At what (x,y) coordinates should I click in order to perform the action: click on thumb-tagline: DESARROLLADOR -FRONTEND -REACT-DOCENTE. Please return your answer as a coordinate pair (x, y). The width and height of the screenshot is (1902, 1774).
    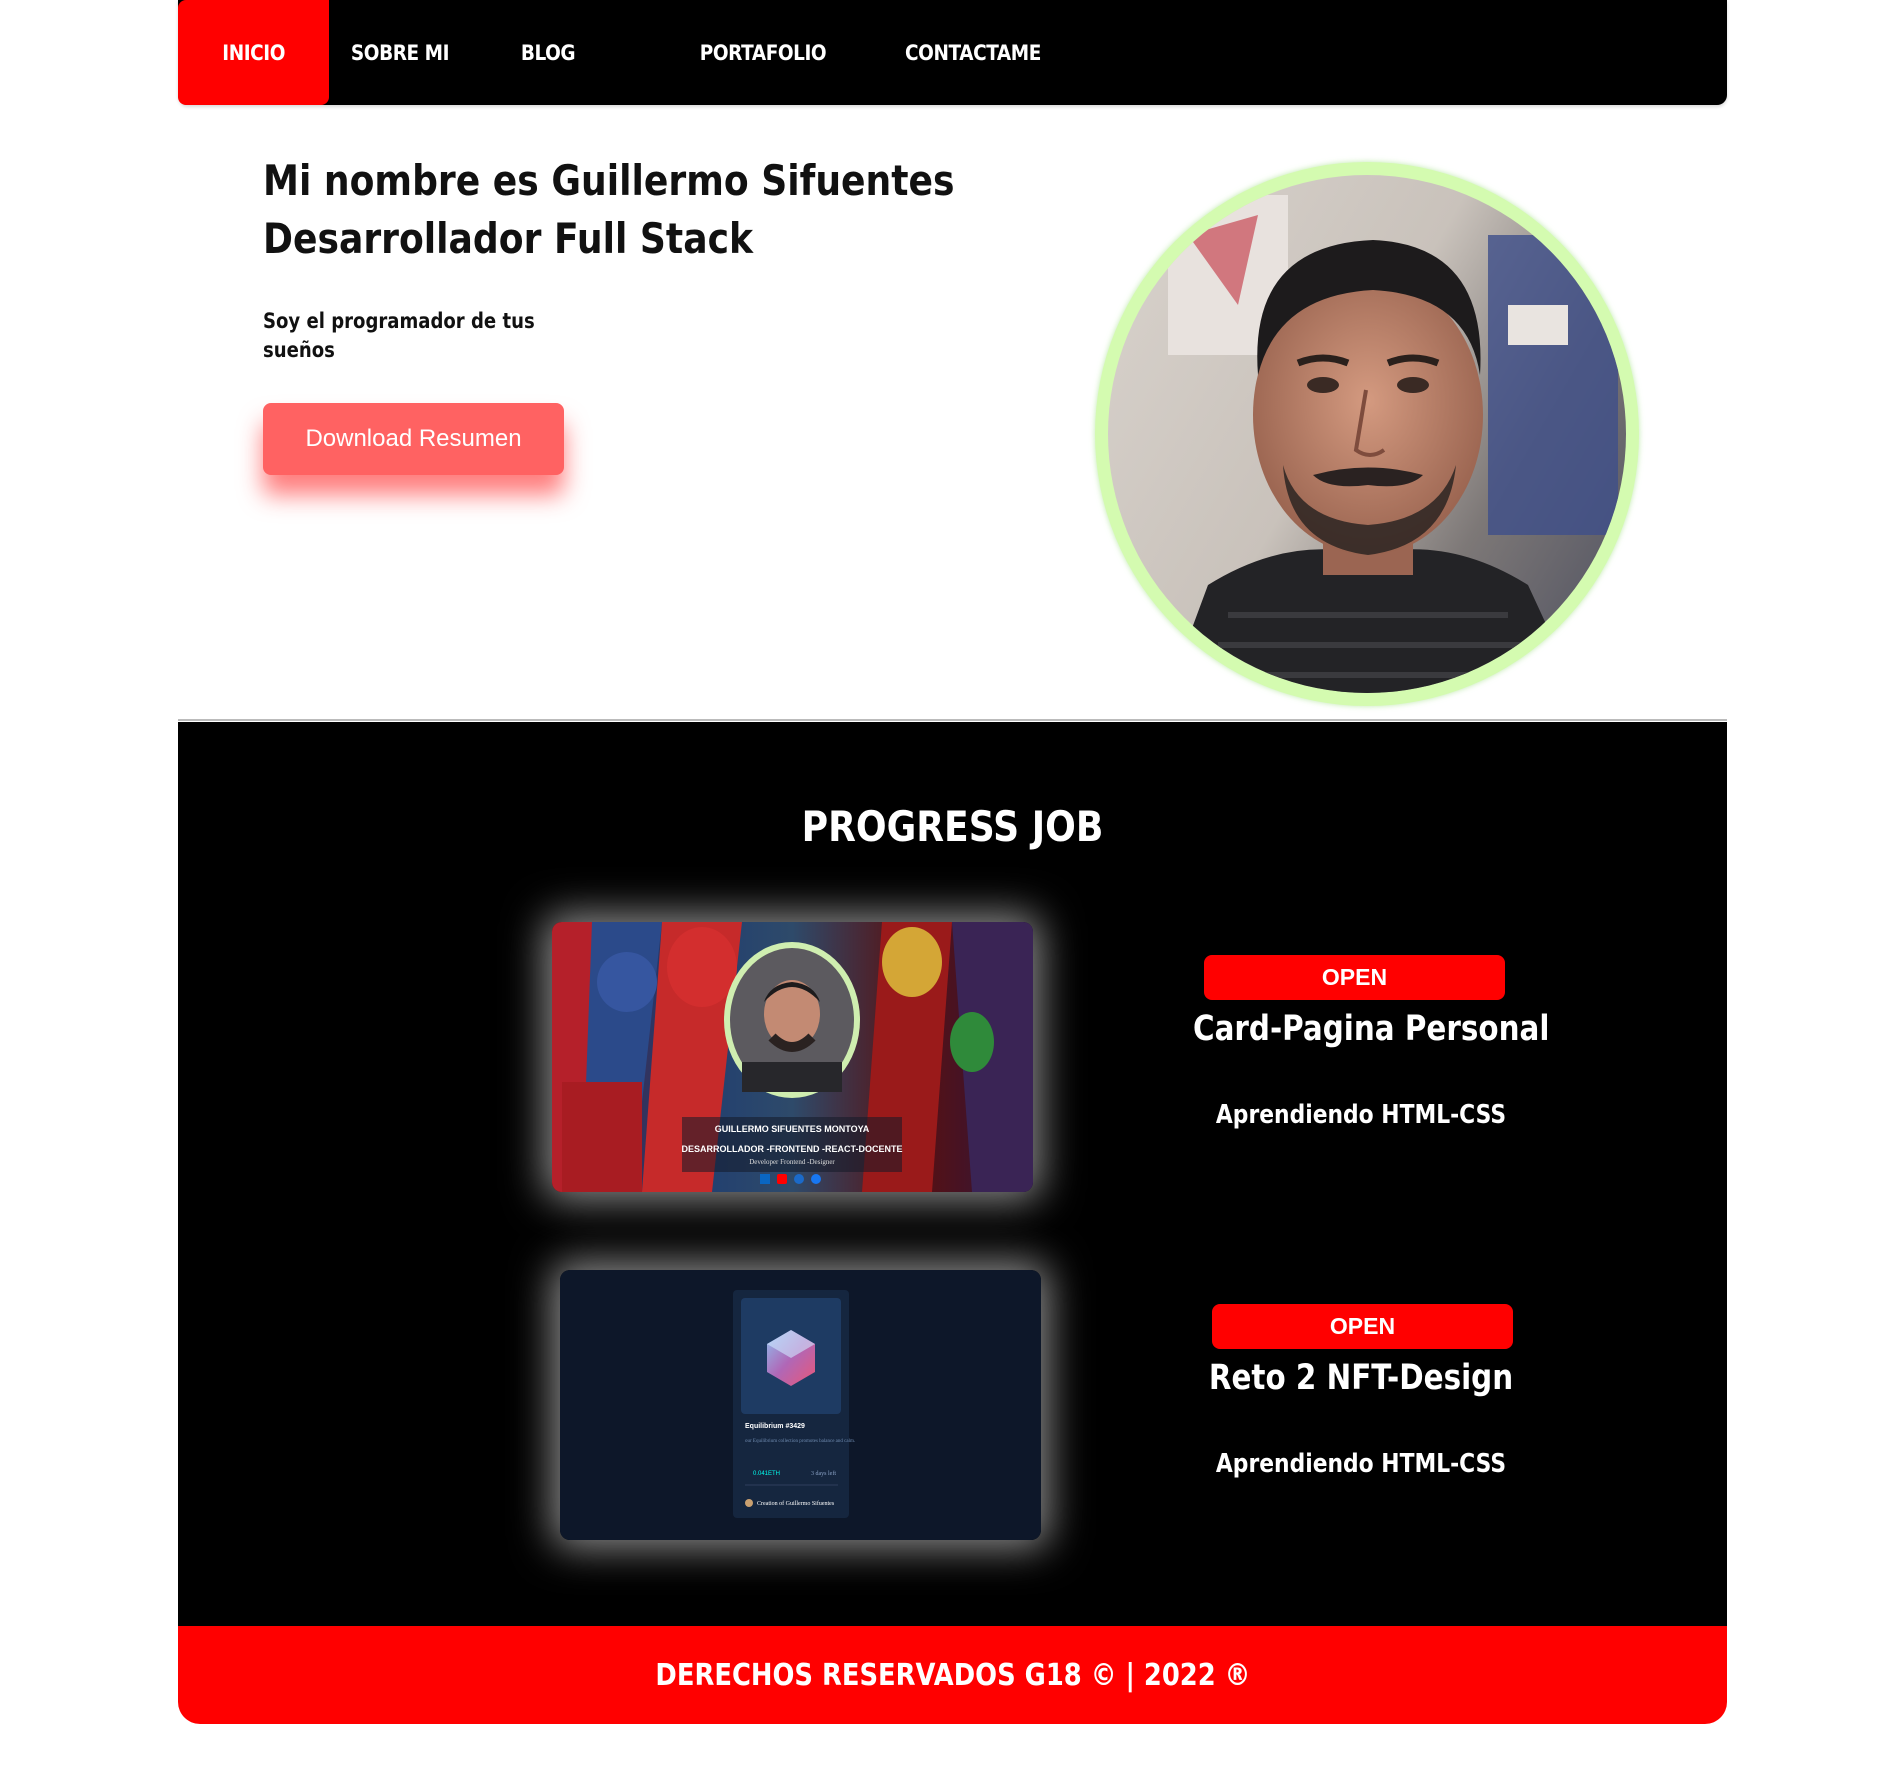
    Looking at the image, I should click on (792, 1149).